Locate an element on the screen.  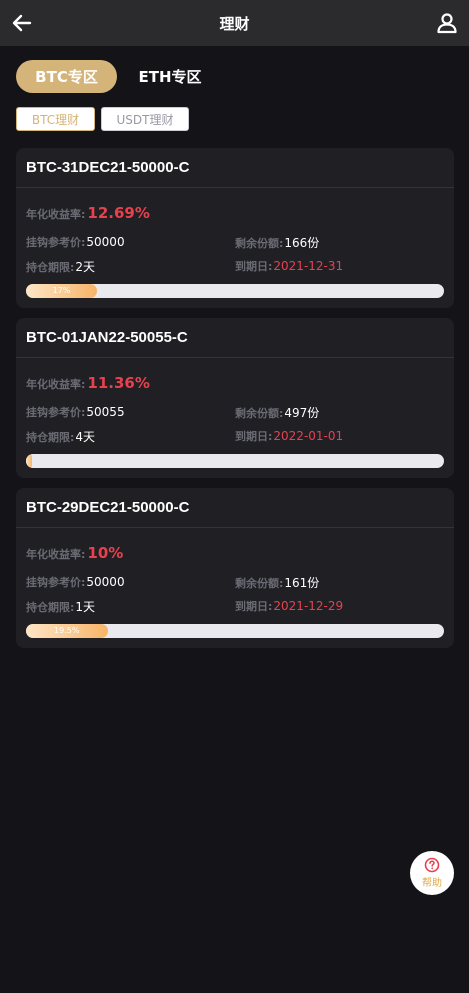
expiry-value: 2021-12-29 is located at coordinates (308, 606).